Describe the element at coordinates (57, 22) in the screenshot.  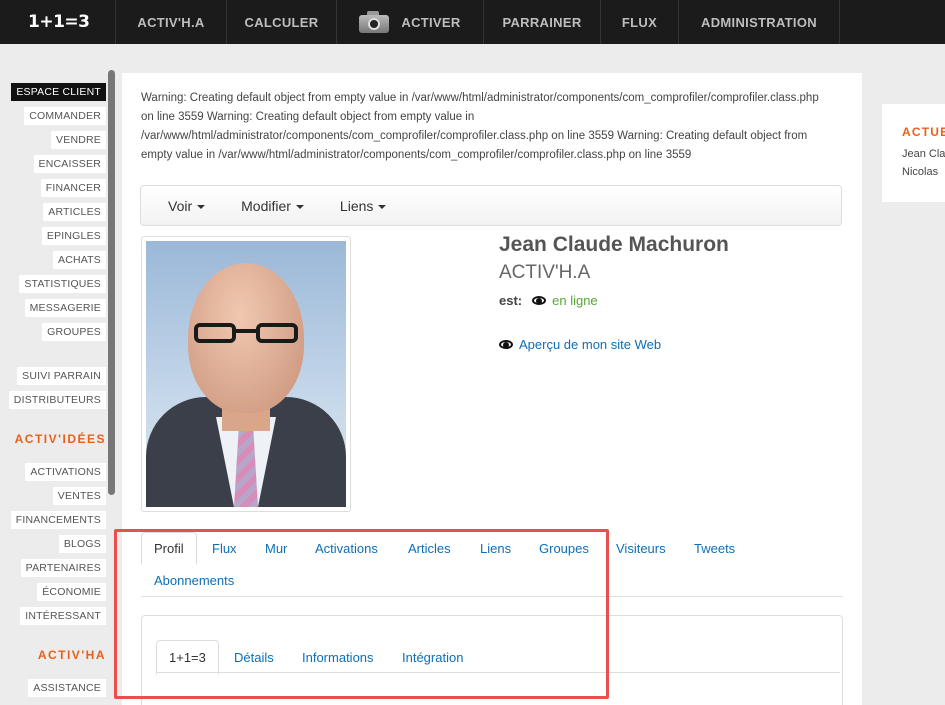
I see `brand-logo: 1+1=3` at that location.